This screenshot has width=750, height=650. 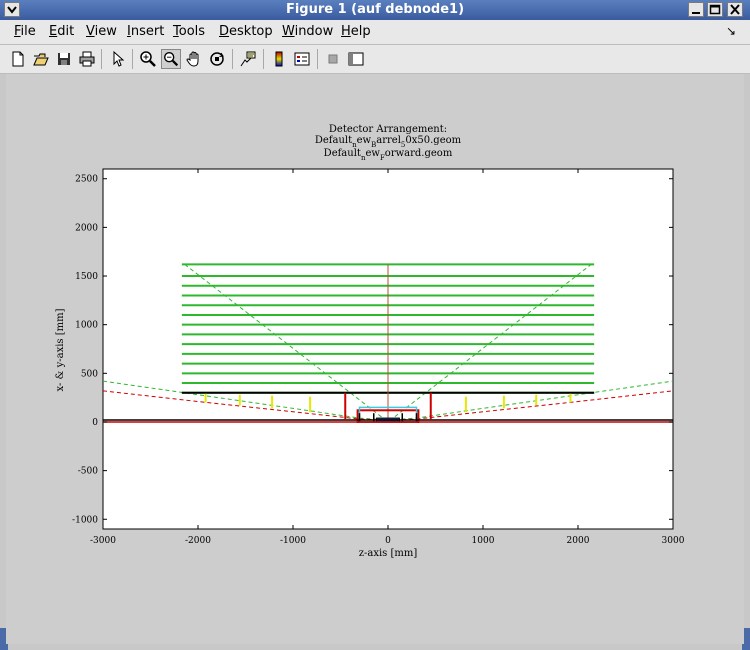 What do you see at coordinates (198, 541) in the screenshot?
I see `x-tick-label: -2000` at bounding box center [198, 541].